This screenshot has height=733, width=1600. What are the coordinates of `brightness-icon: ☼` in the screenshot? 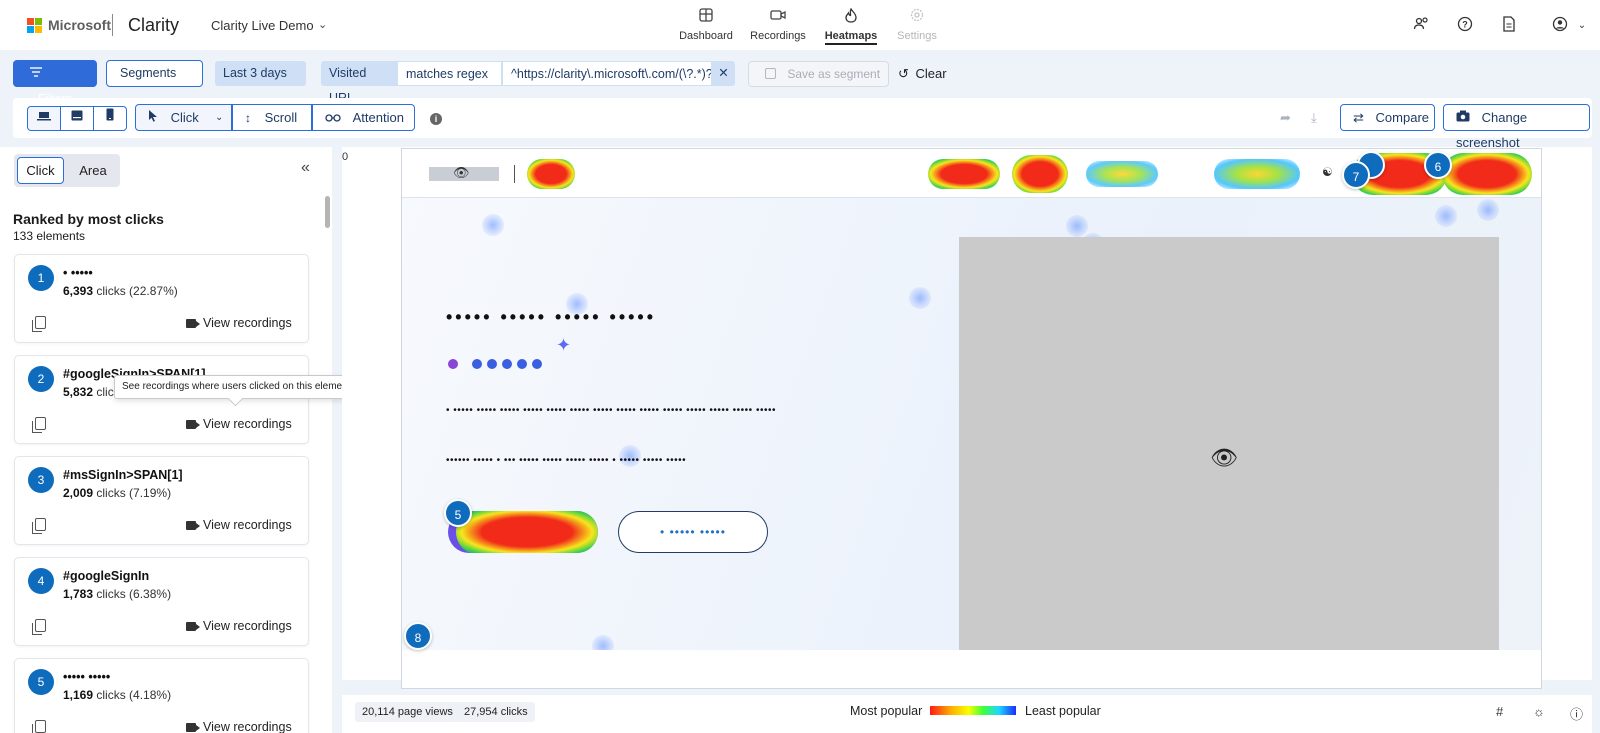 It's located at (1539, 711).